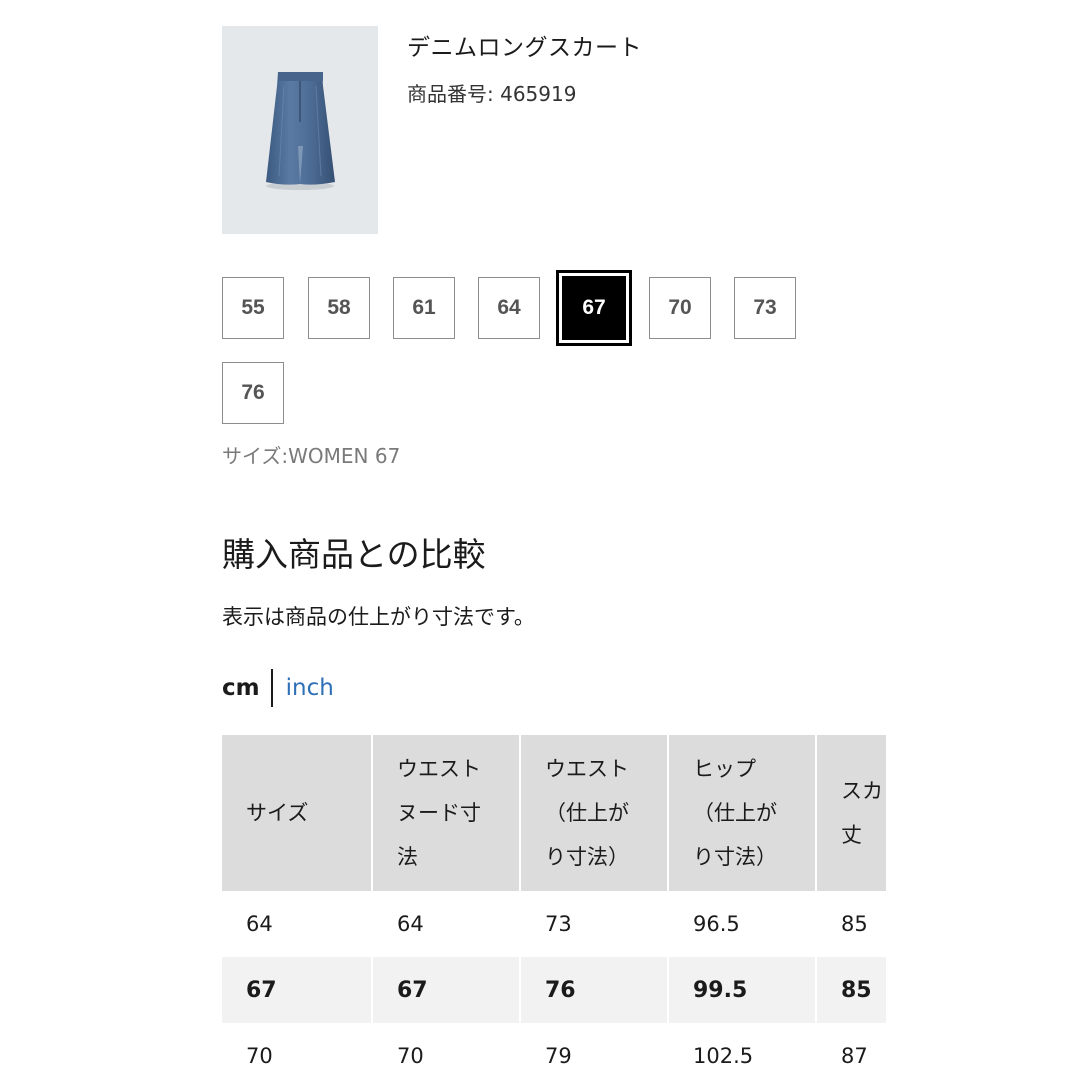 This screenshot has width=1080, height=1080. Describe the element at coordinates (297, 924) in the screenshot. I see `cell-size: 64` at that location.